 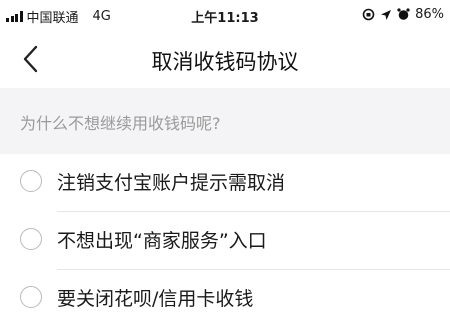 I want to click on reason-label: 注销支付宝账户提示需取消, so click(x=171, y=183).